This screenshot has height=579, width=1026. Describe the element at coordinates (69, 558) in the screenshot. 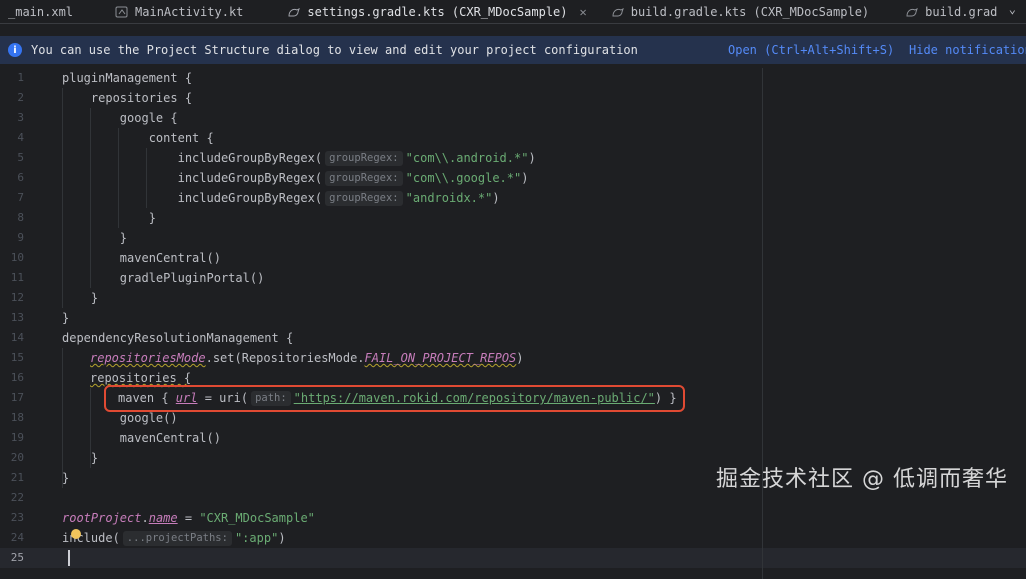

I see `text-caret` at that location.